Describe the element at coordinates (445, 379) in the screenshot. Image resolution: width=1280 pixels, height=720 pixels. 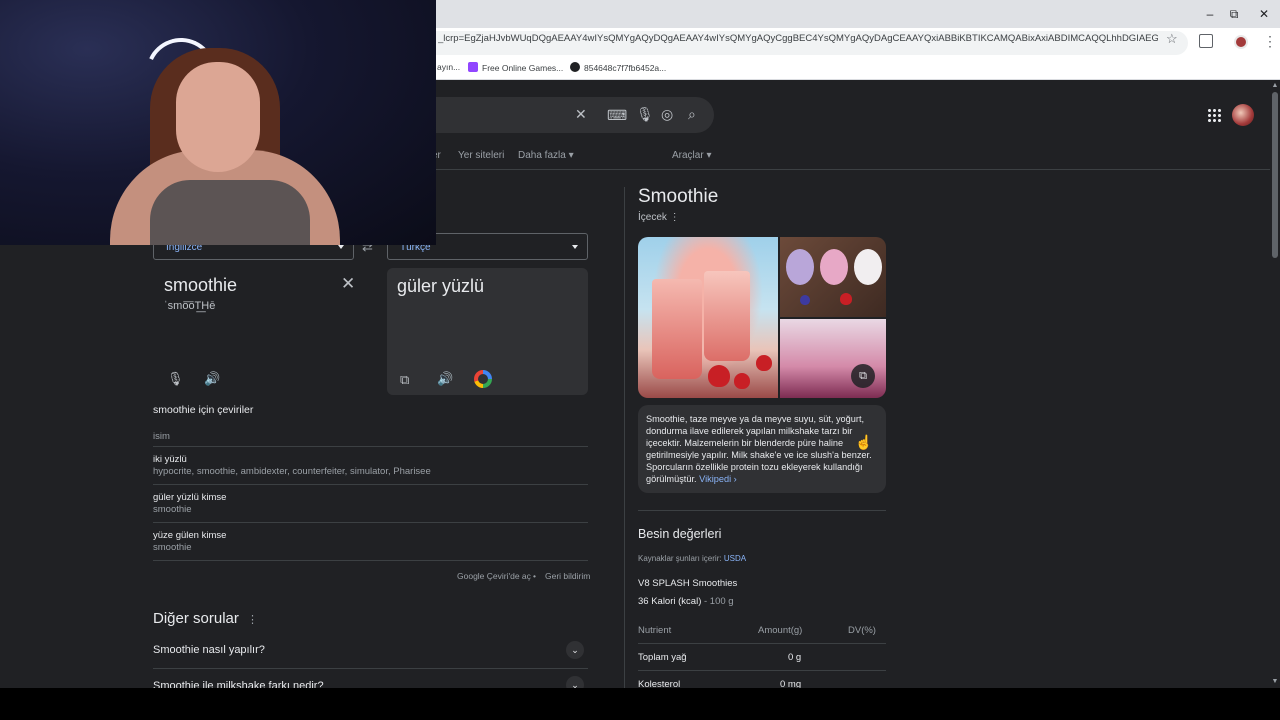
I see `target-speaker-icon: 🔊` at that location.